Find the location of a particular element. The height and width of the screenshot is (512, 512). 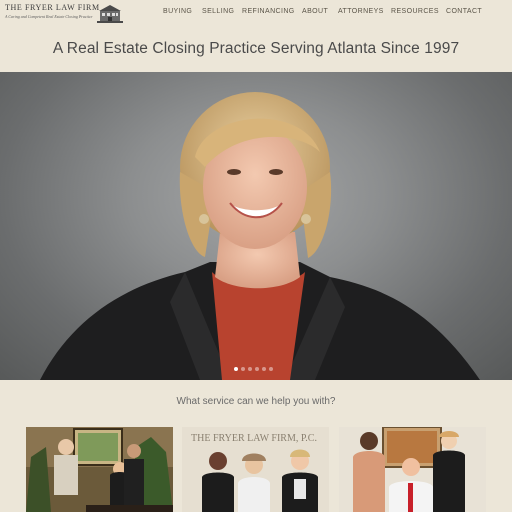

service-card-buying is located at coordinates (99, 469).